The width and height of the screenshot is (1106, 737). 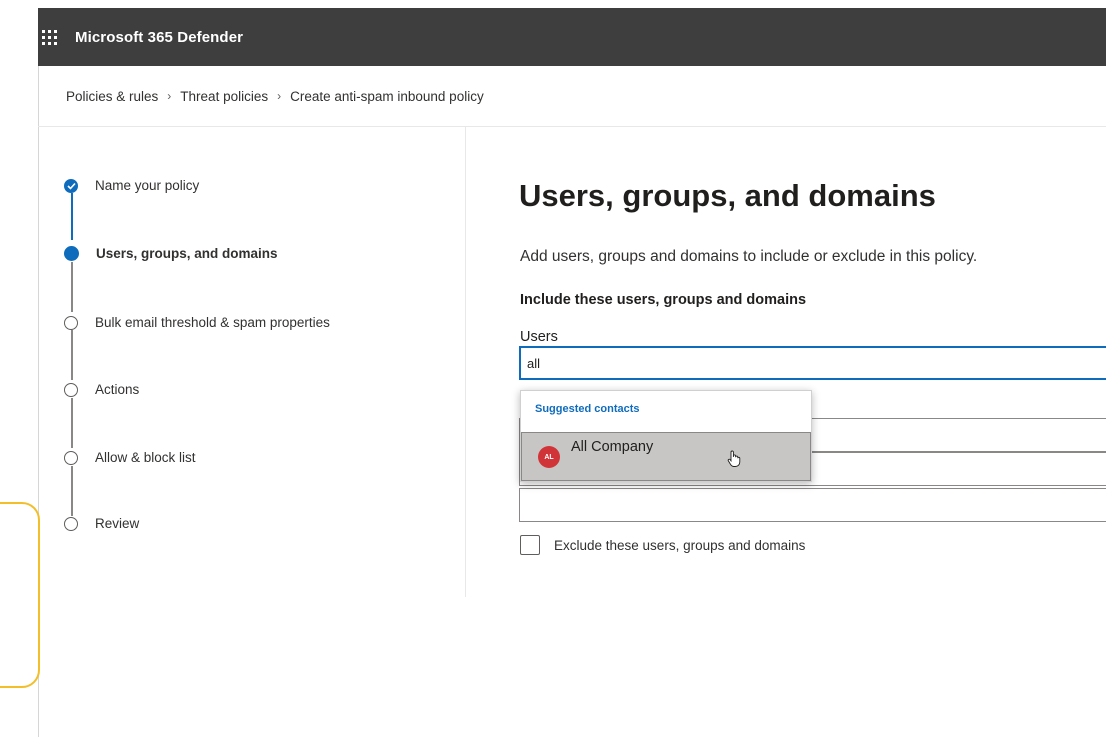 I want to click on step-users-groups-domains: Users, groups, and domains, so click(x=171, y=253).